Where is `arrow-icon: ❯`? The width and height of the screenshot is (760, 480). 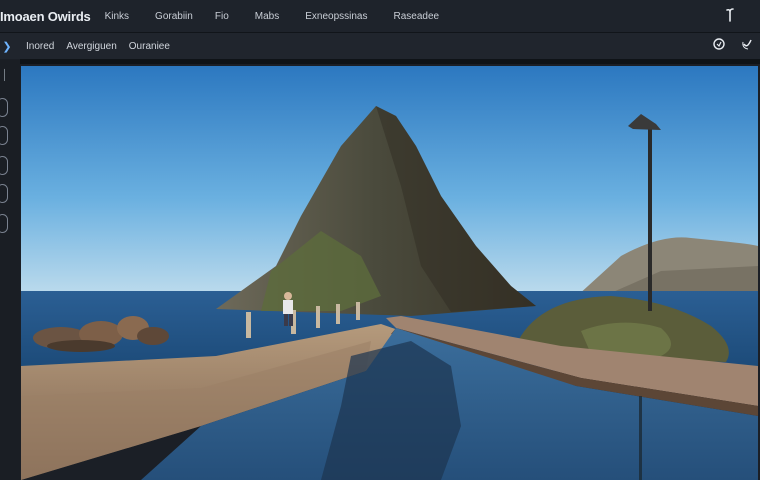
arrow-icon: ❯ is located at coordinates (7, 46).